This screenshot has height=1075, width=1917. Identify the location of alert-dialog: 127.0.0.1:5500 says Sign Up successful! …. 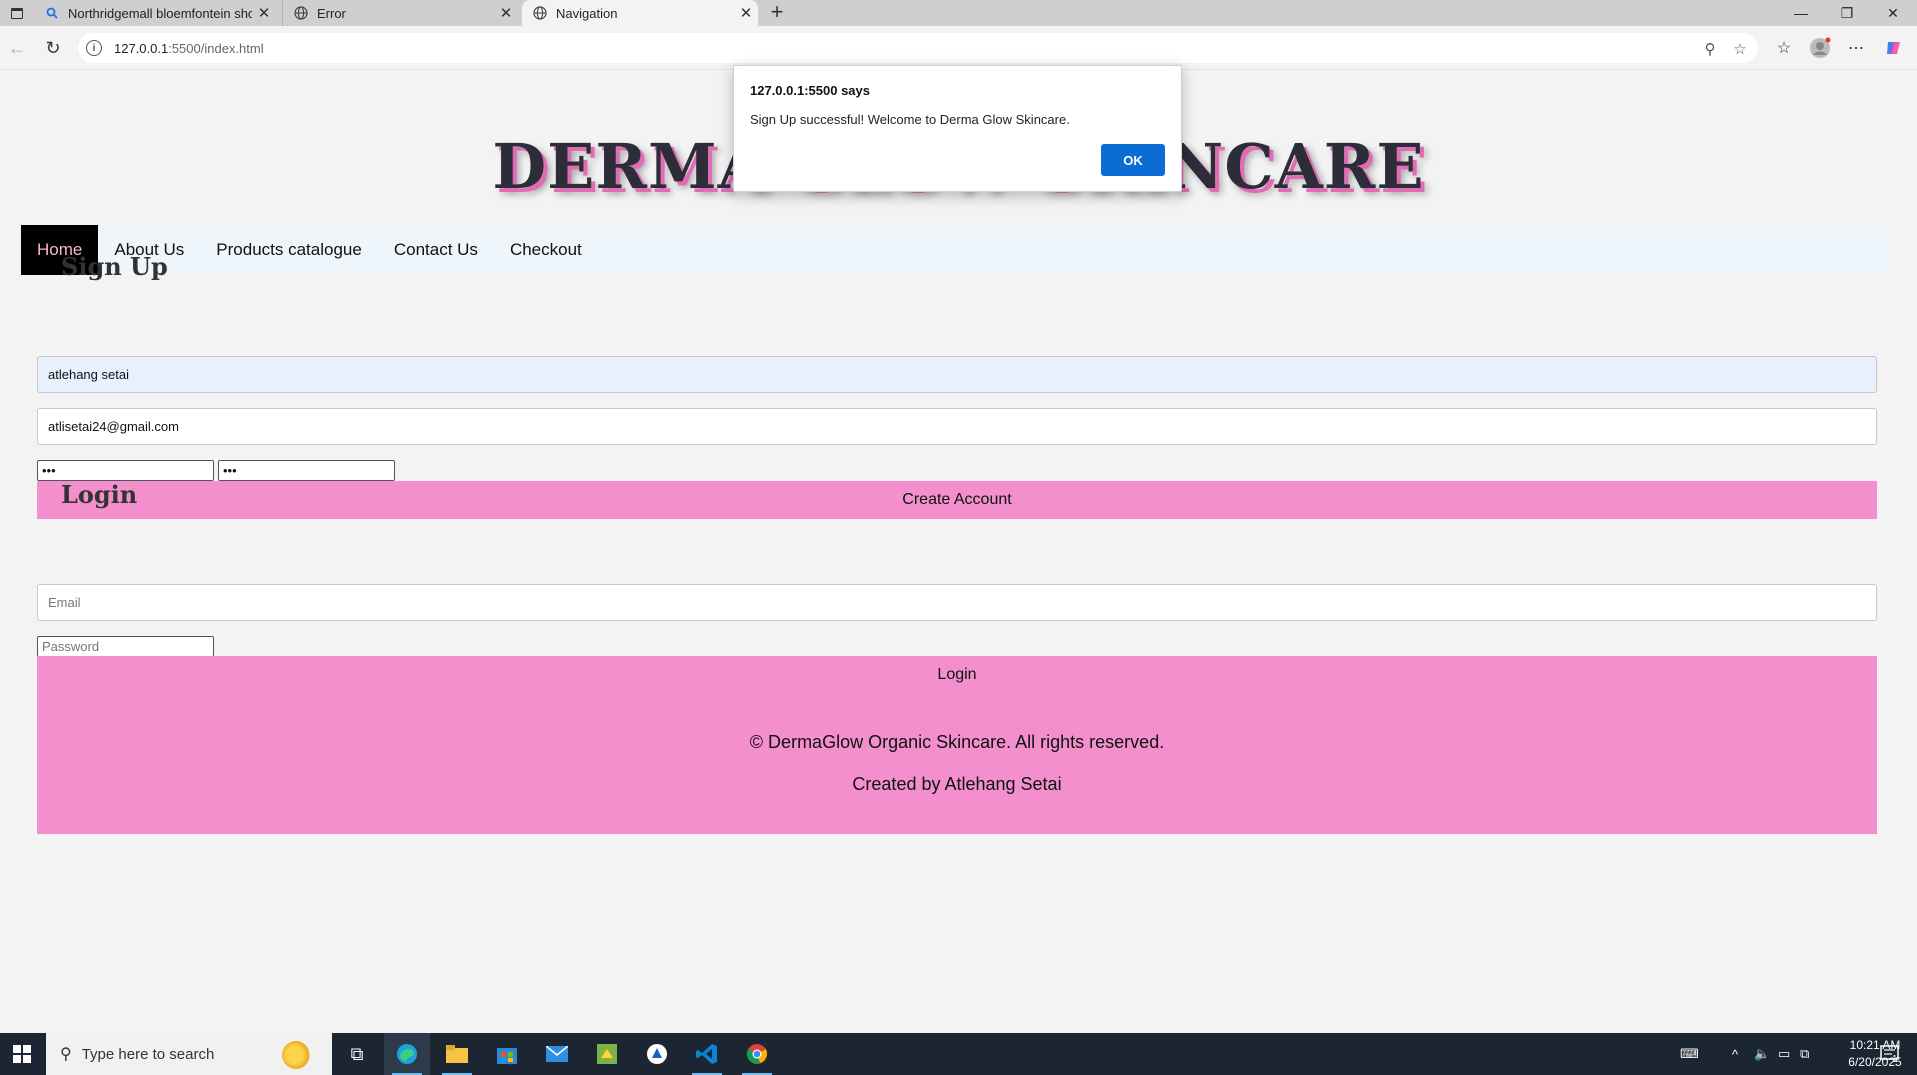
(957, 128).